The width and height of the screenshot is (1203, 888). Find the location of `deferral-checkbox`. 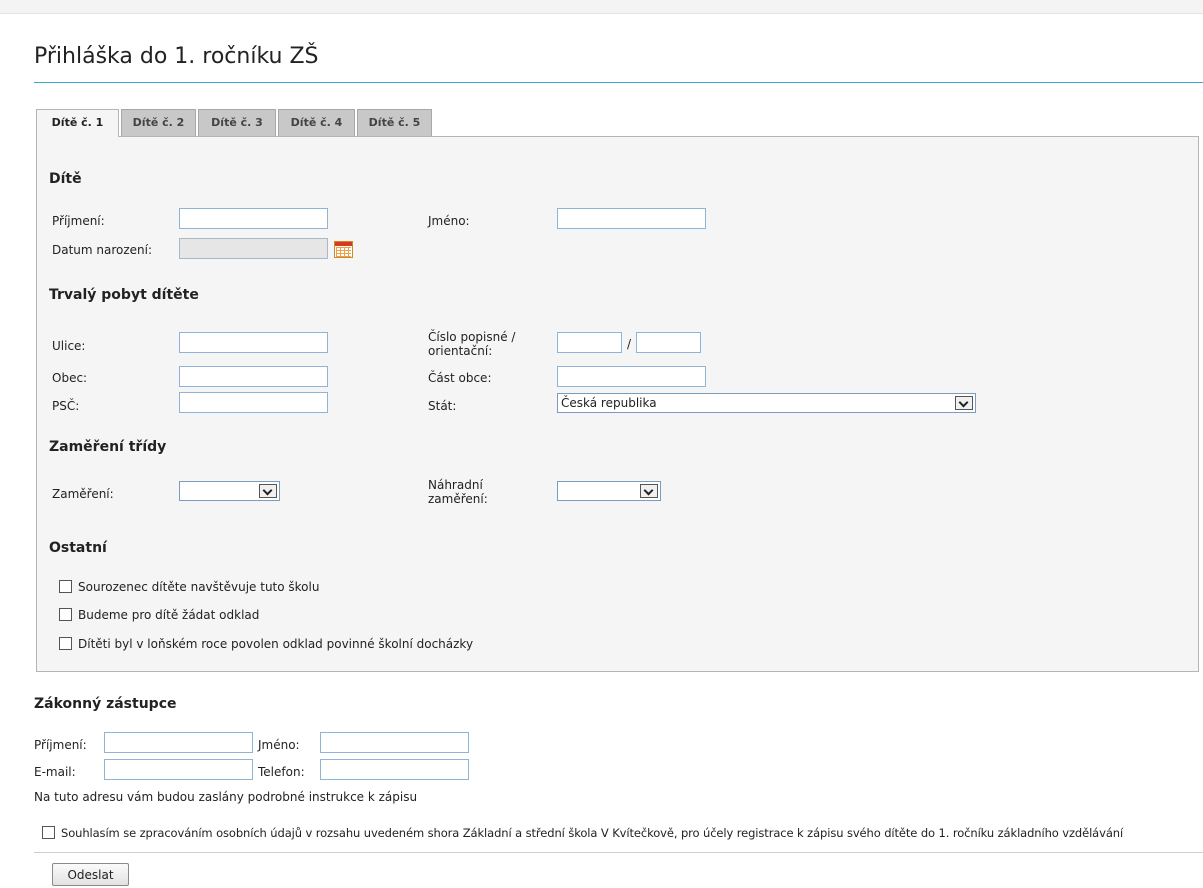

deferral-checkbox is located at coordinates (65, 614).